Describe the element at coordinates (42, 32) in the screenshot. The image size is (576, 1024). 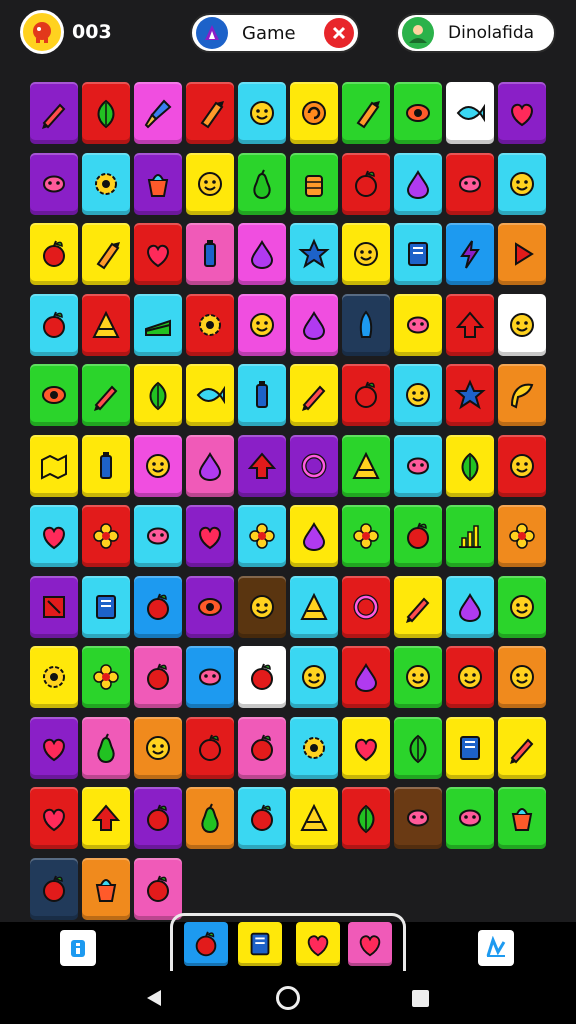
I see `player-avatar` at that location.